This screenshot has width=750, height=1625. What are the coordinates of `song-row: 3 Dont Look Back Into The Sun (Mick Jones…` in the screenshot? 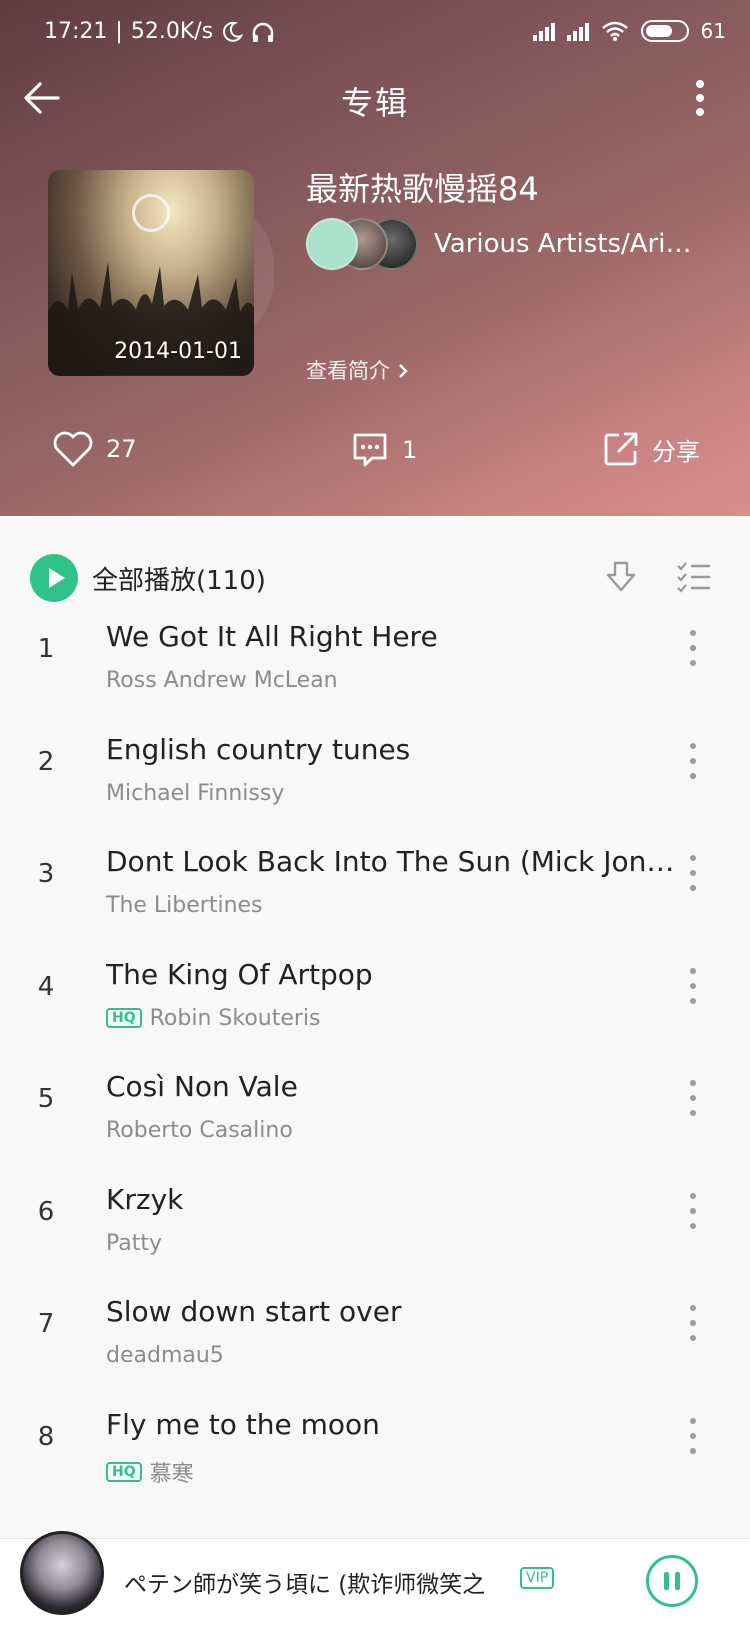 It's located at (375, 883).